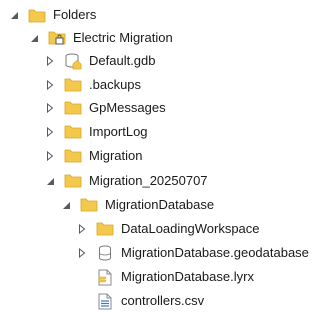 Image resolution: width=320 pixels, height=312 pixels. I want to click on tree-item-label: MigrationDatabase, so click(160, 204).